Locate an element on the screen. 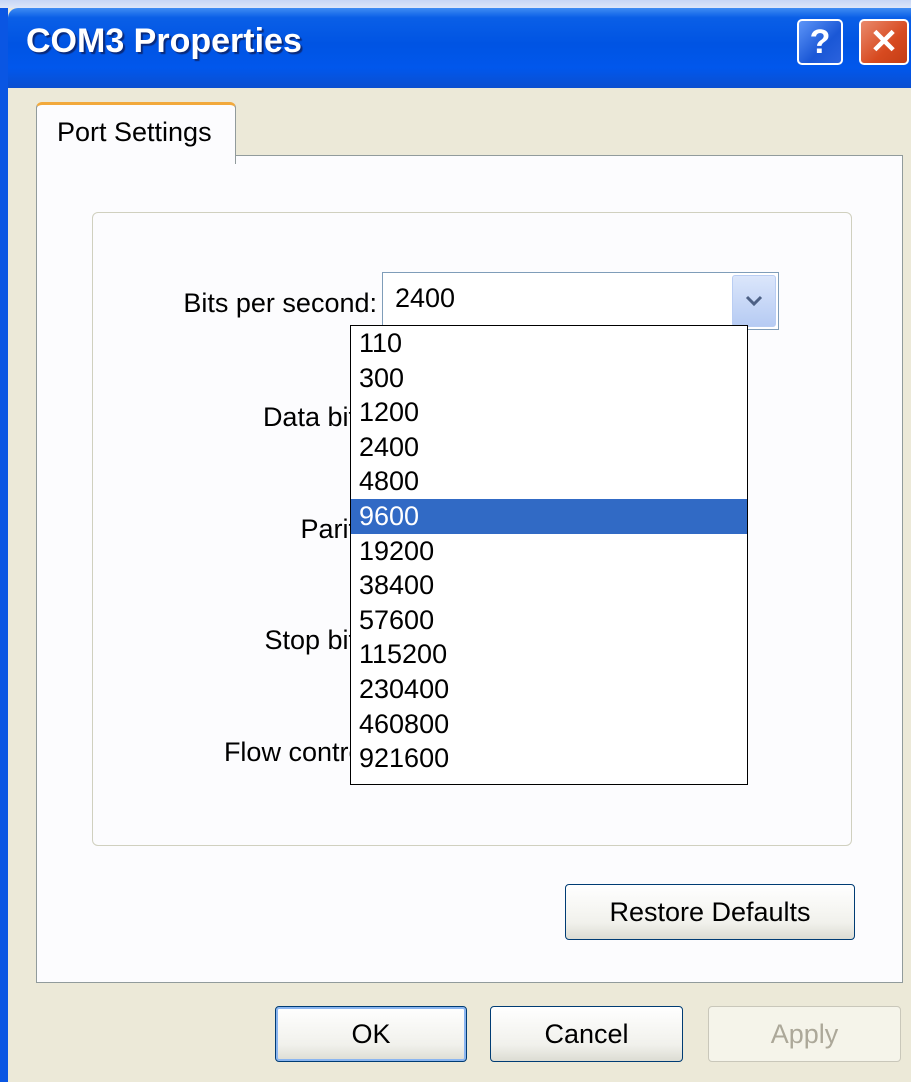  list-item: 921600 is located at coordinates (549, 758).